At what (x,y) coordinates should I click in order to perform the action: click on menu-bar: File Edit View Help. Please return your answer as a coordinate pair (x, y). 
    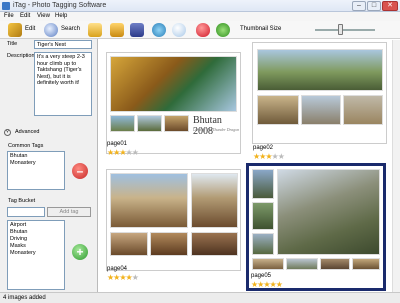
    Looking at the image, I should click on (200, 16).